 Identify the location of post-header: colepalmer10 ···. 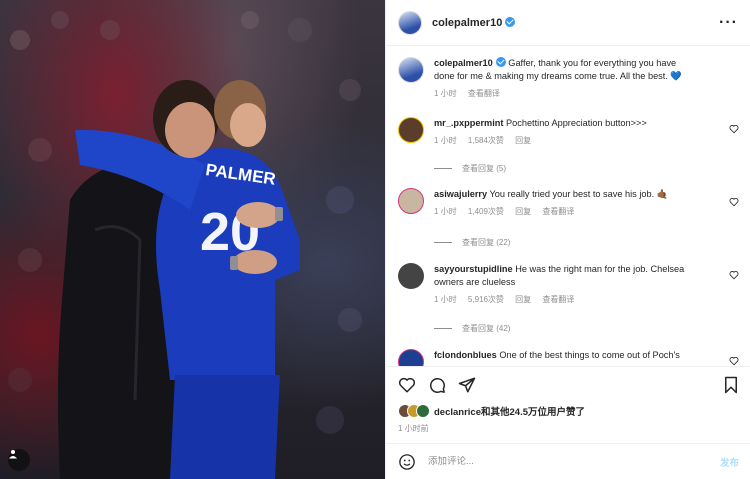
(568, 23).